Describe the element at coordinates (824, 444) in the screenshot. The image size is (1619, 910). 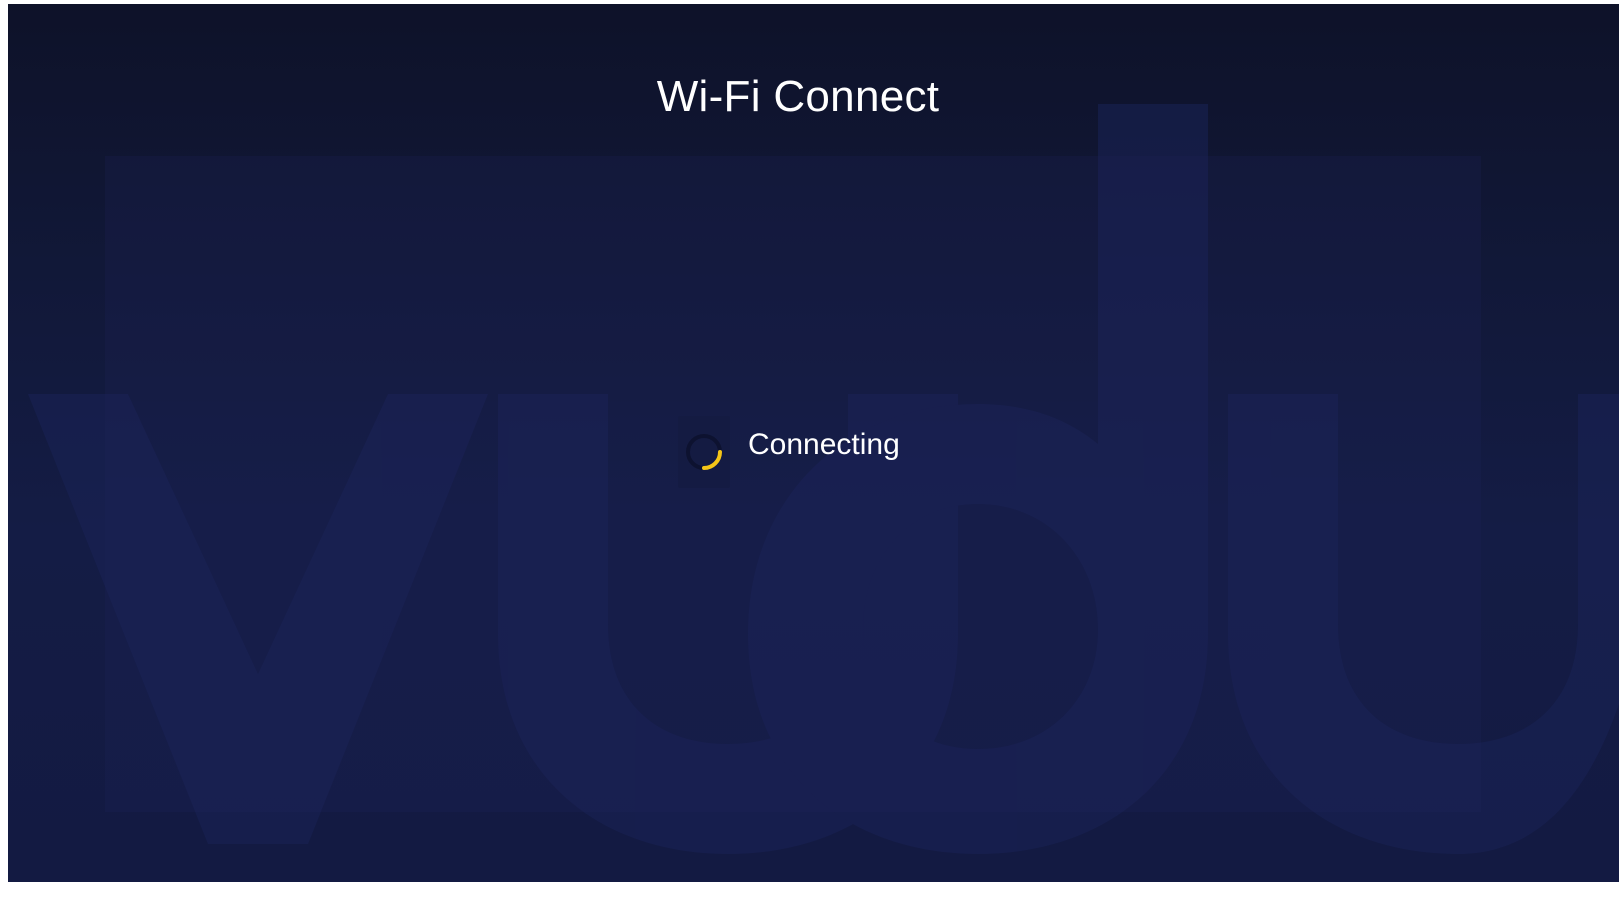
I see `status-label: Connecting` at that location.